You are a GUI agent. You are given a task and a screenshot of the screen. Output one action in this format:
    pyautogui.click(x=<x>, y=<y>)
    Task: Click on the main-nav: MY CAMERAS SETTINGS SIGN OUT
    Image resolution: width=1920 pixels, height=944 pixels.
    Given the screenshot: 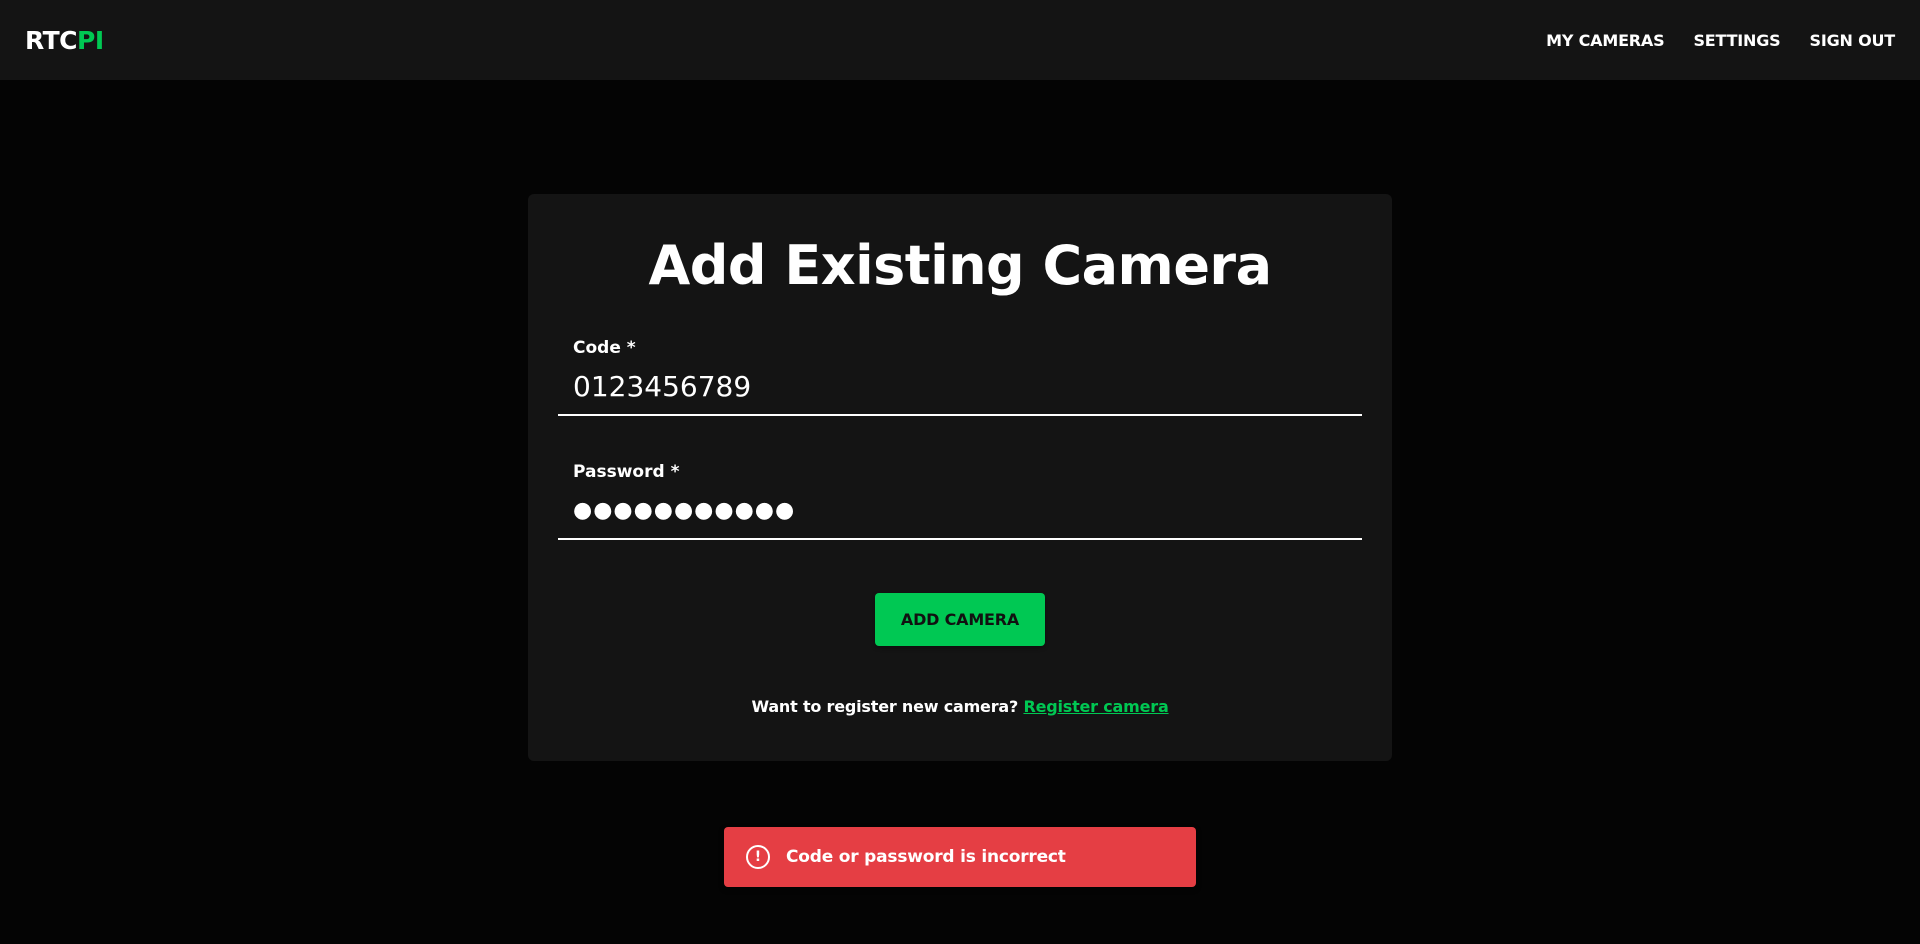 What is the action you would take?
    pyautogui.click(x=1720, y=40)
    